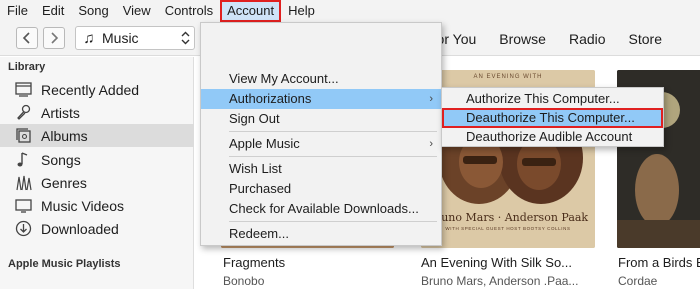  Describe the element at coordinates (23, 90) in the screenshot. I see `recently-added-icon` at that location.